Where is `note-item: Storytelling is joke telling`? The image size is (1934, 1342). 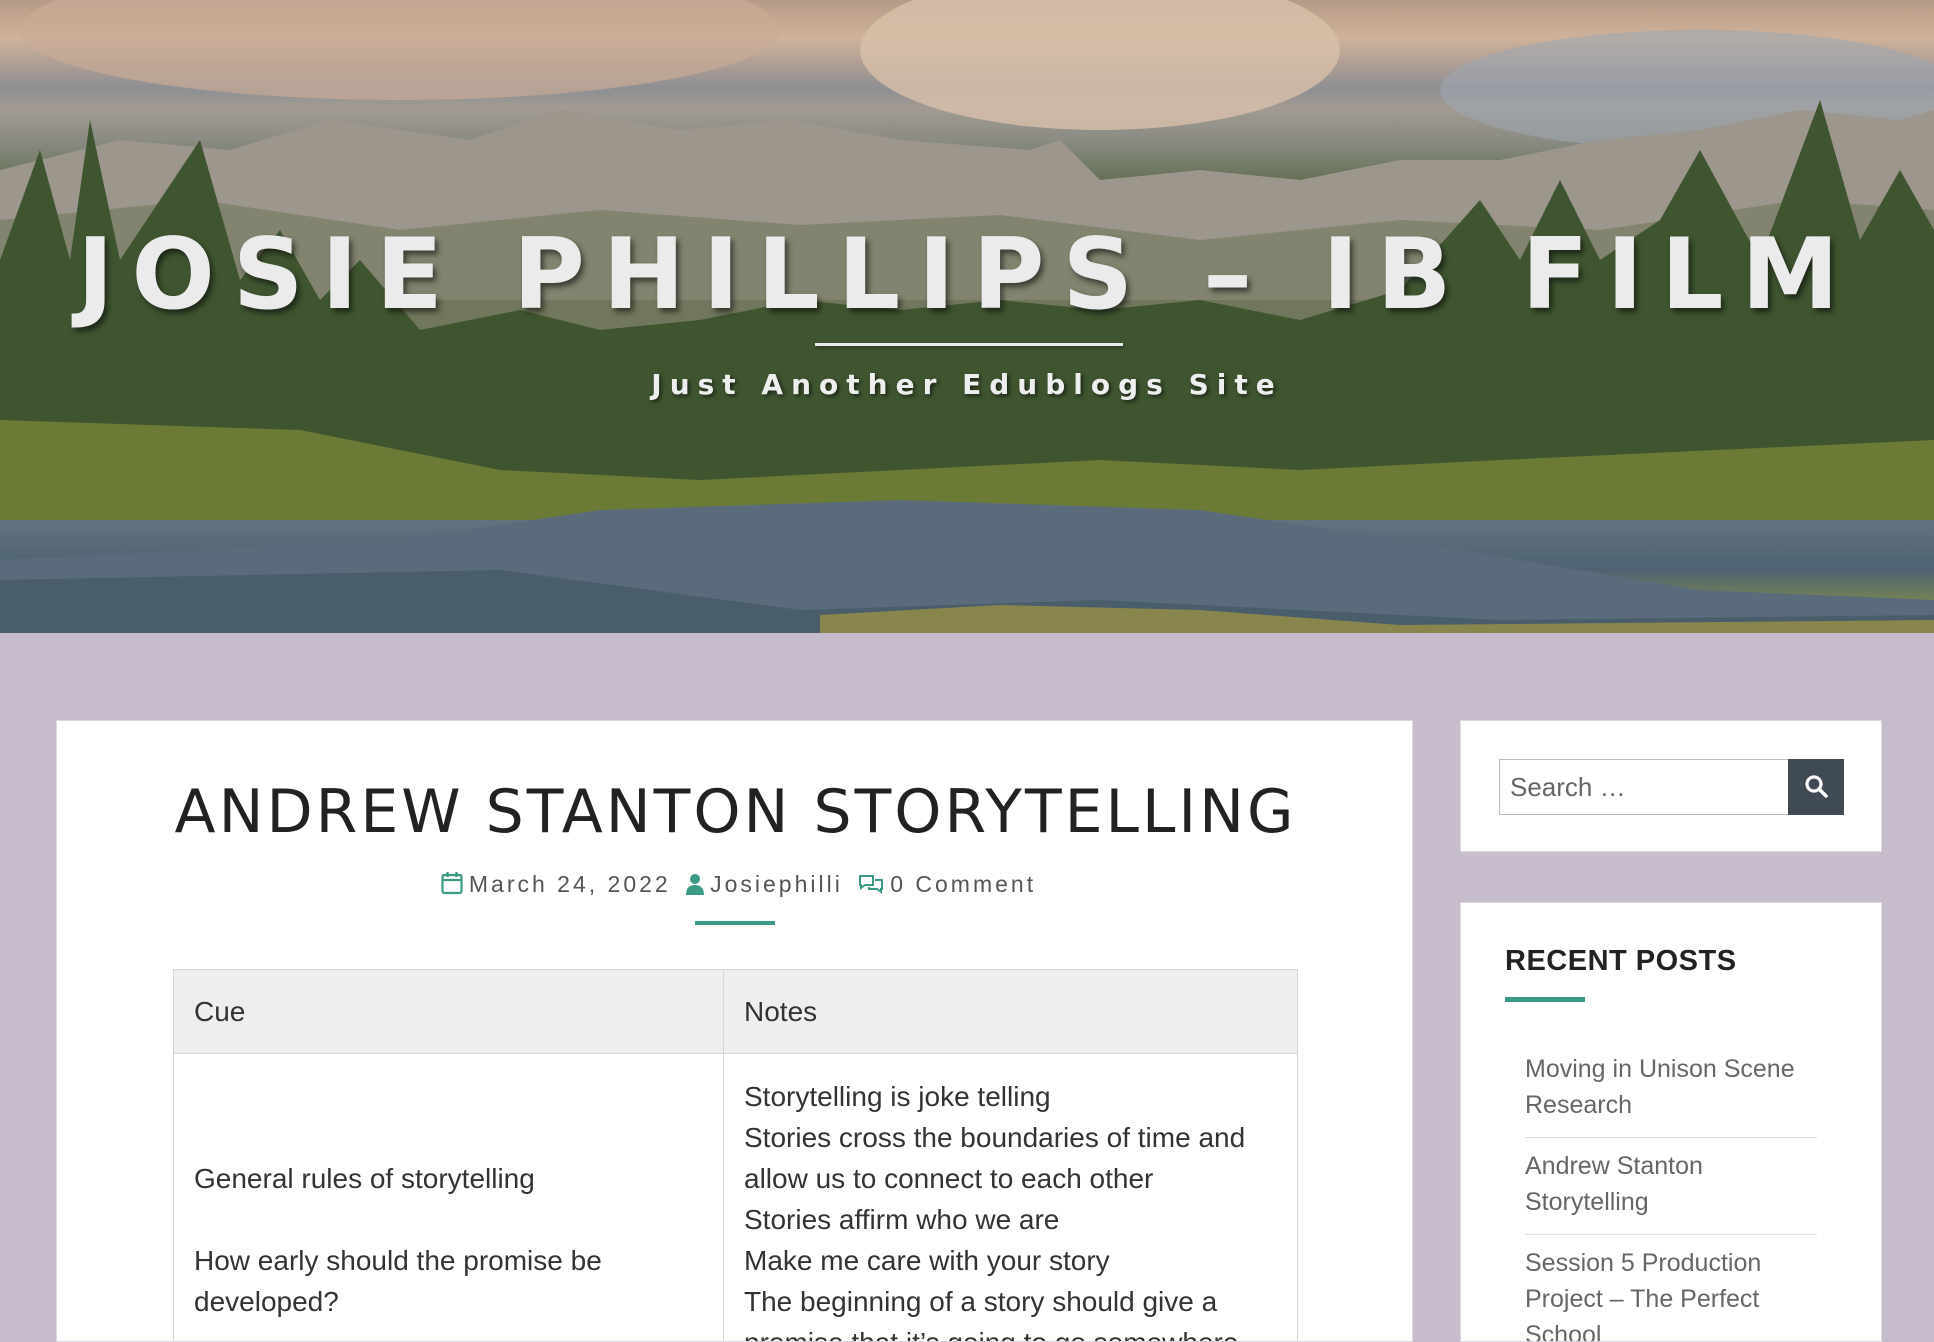
note-item: Storytelling is joke telling is located at coordinates (897, 1096).